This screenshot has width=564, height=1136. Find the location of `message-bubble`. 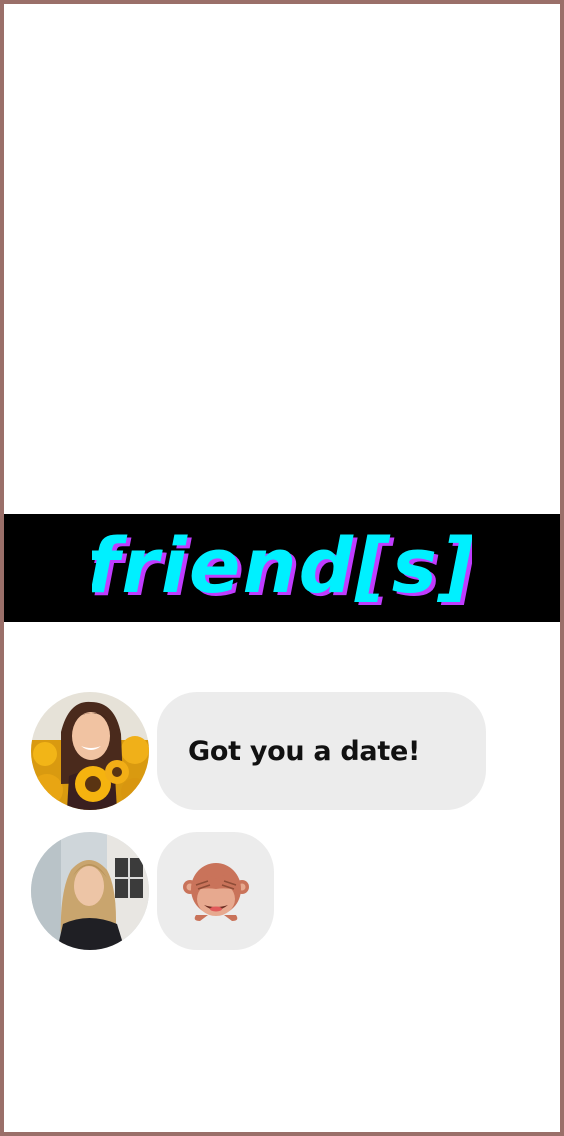

message-bubble is located at coordinates (215, 891).